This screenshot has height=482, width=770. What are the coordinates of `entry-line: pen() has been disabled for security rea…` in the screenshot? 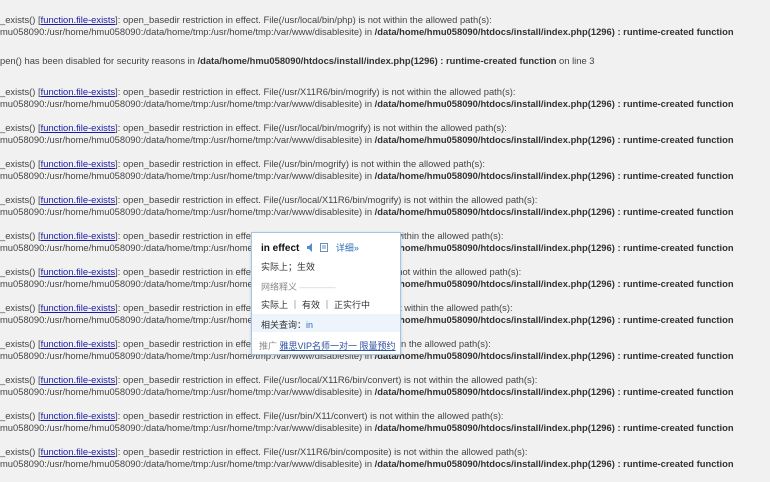 It's located at (297, 60).